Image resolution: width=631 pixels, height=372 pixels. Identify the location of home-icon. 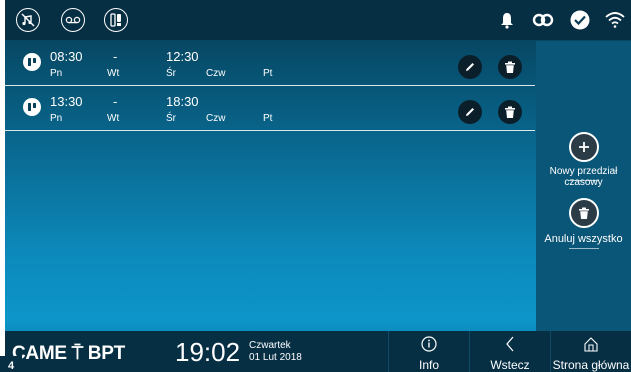
(591, 346).